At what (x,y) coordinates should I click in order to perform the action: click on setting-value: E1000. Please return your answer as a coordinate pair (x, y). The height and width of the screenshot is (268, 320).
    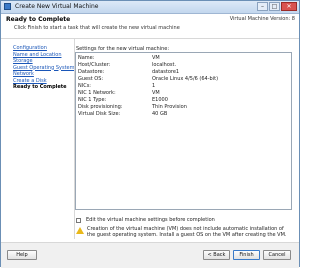
    Looking at the image, I should click on (160, 100).